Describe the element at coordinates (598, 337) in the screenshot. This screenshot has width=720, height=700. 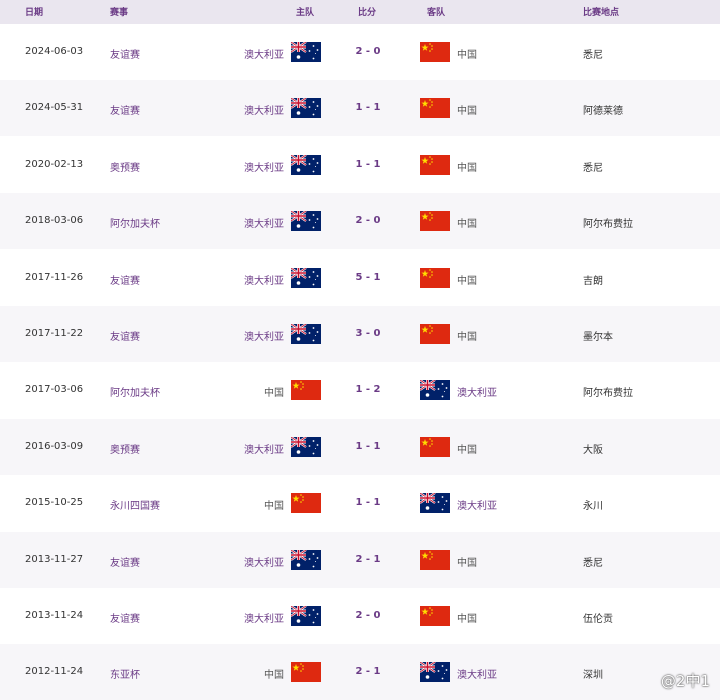
I see `match-venue: 墨尔本` at that location.